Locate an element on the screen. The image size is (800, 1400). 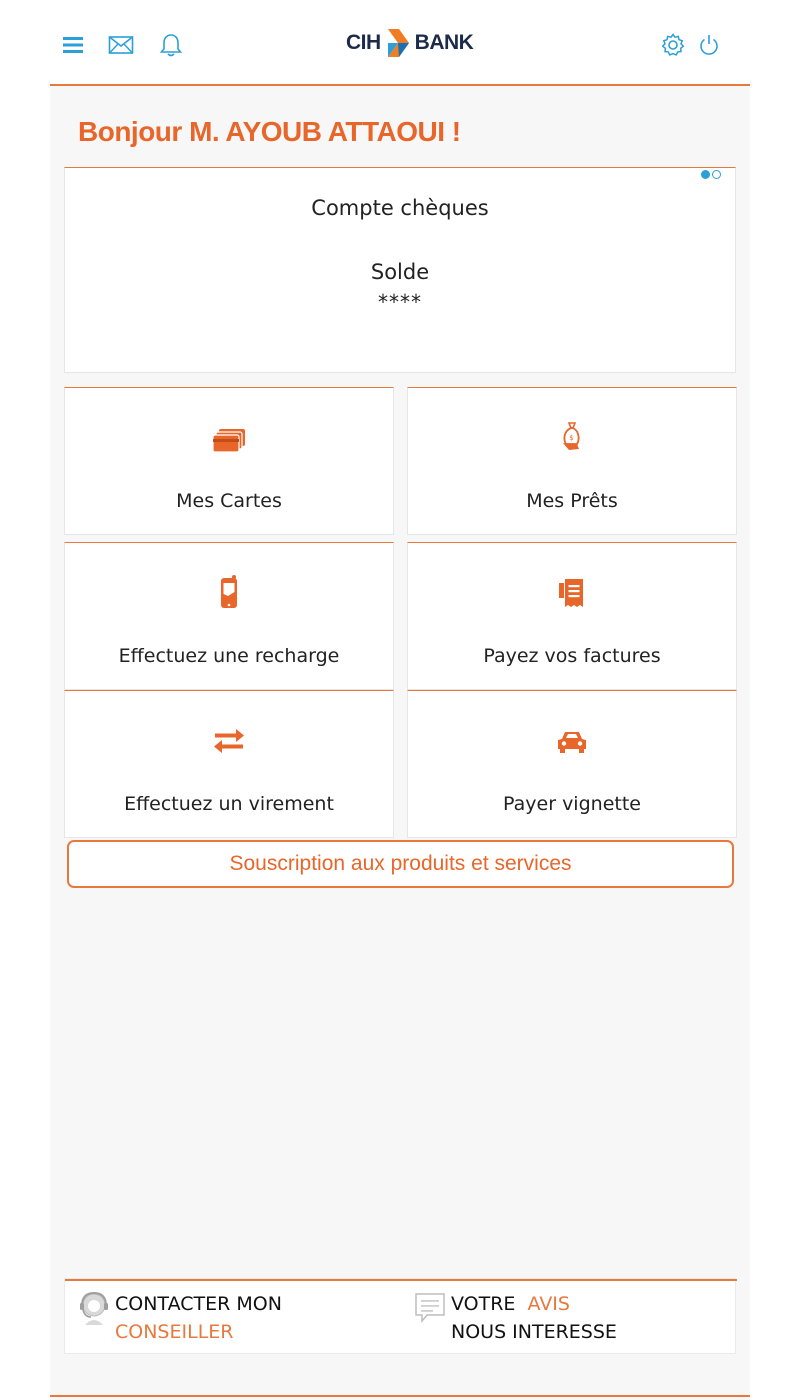
transfer-arrows-icon is located at coordinates (229, 741).